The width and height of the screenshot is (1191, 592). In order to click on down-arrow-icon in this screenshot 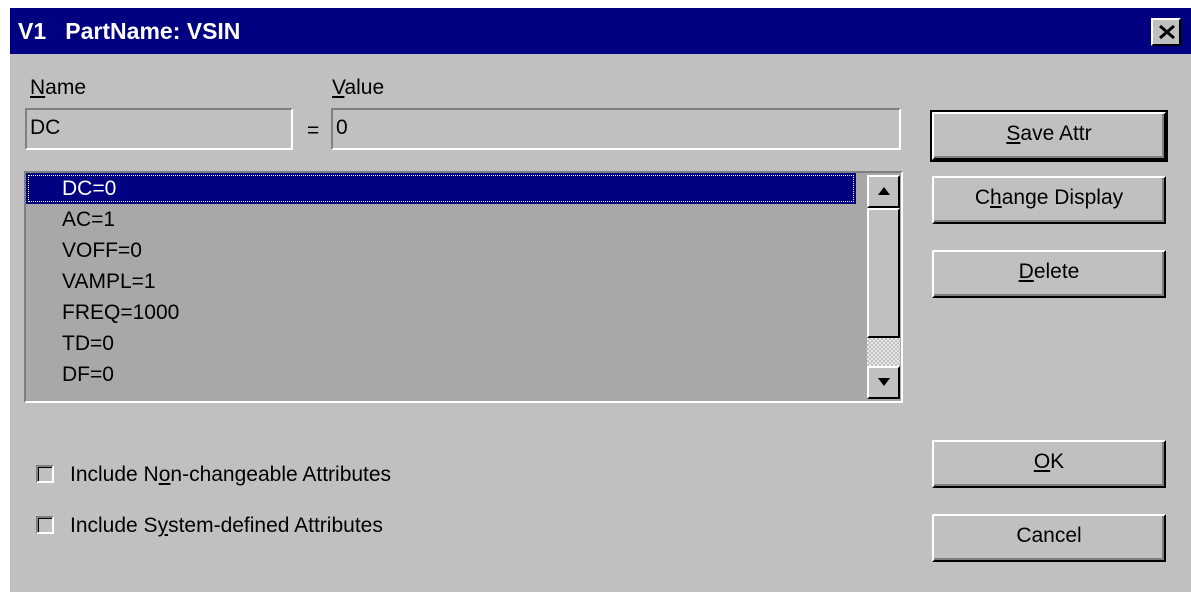, I will do `click(884, 382)`.